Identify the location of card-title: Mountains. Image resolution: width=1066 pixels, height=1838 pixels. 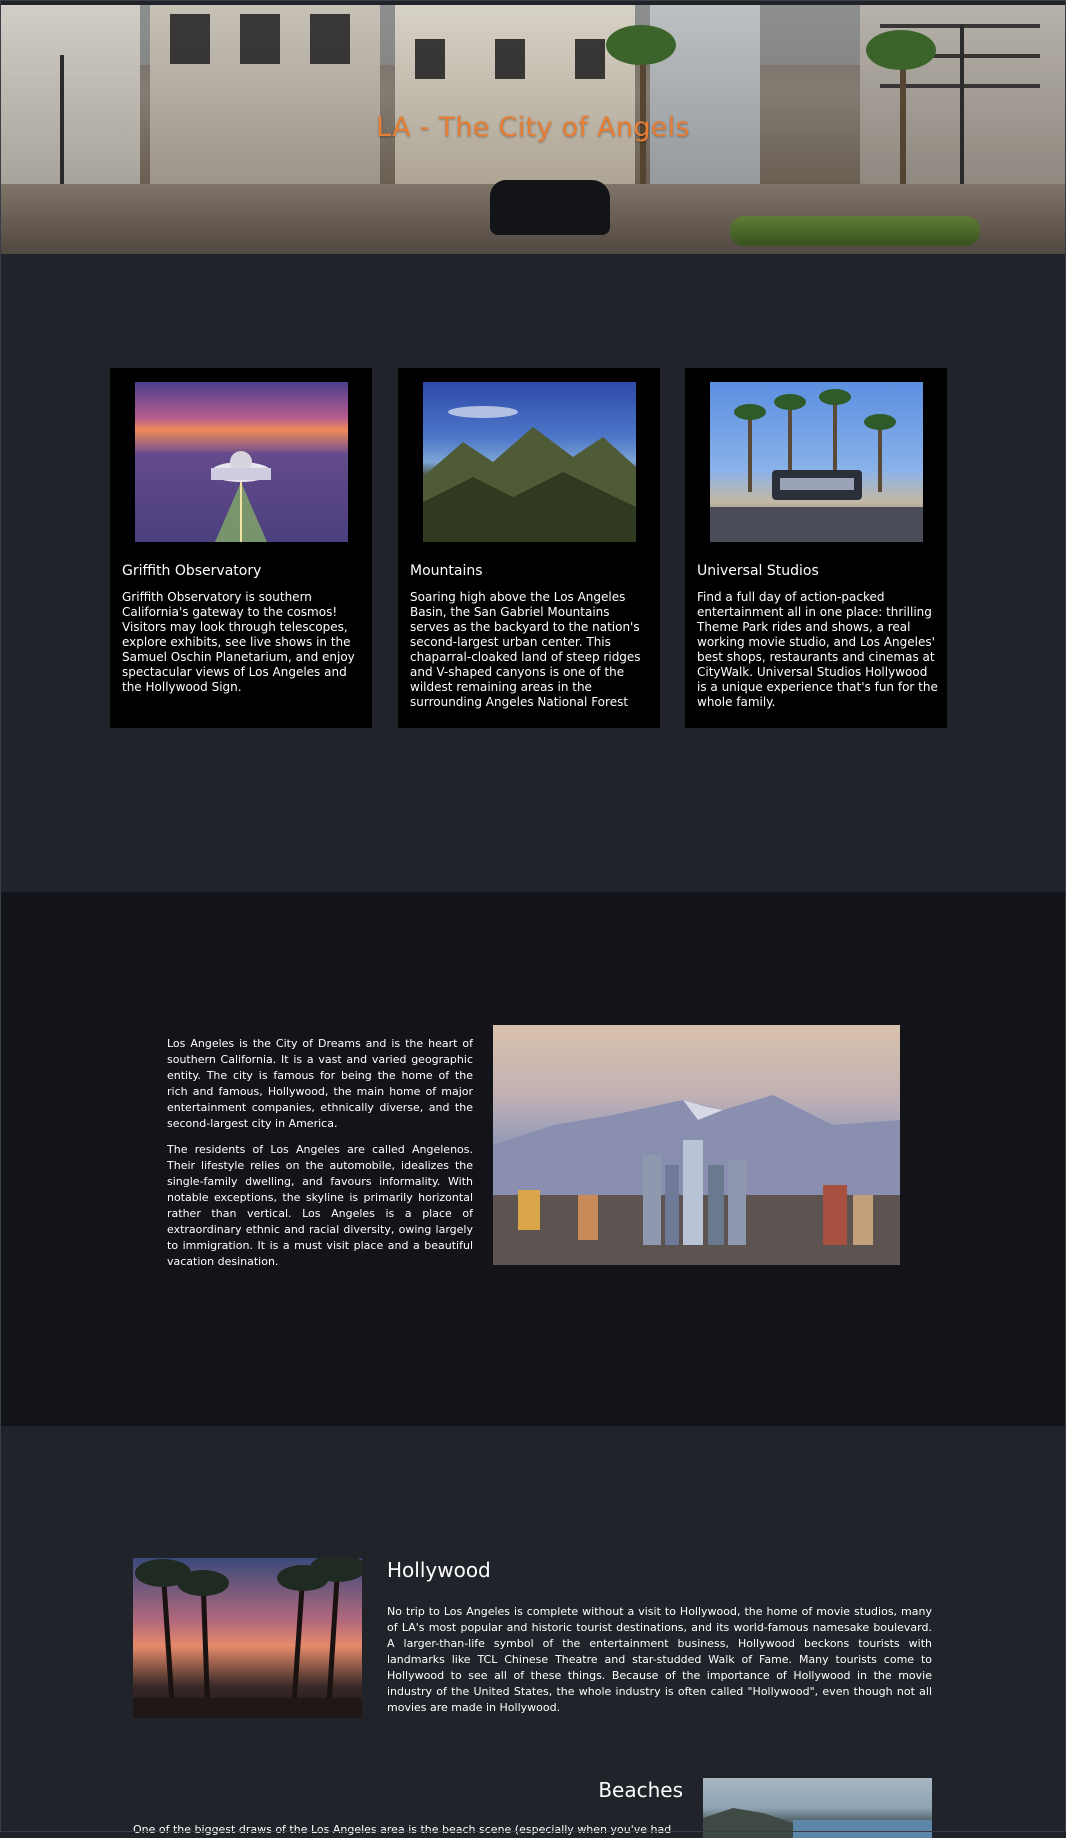
(446, 571).